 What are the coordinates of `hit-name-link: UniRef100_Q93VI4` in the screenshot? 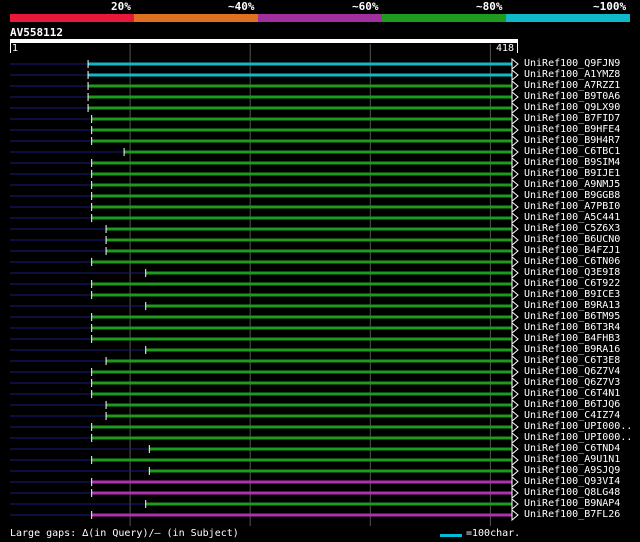 It's located at (572, 481).